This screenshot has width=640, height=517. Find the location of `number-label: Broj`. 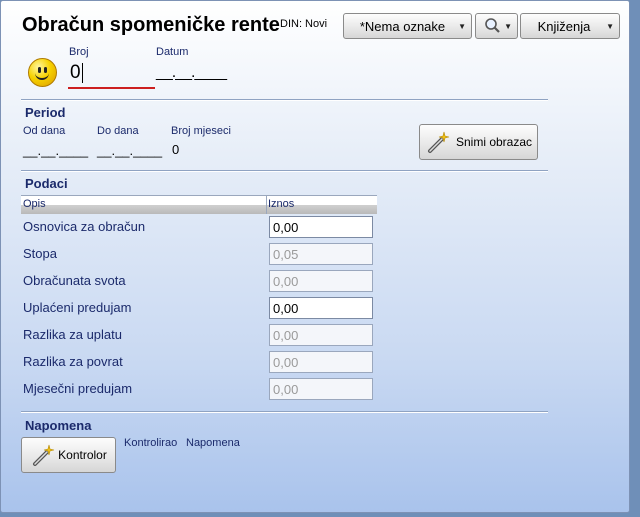

number-label: Broj is located at coordinates (79, 52).